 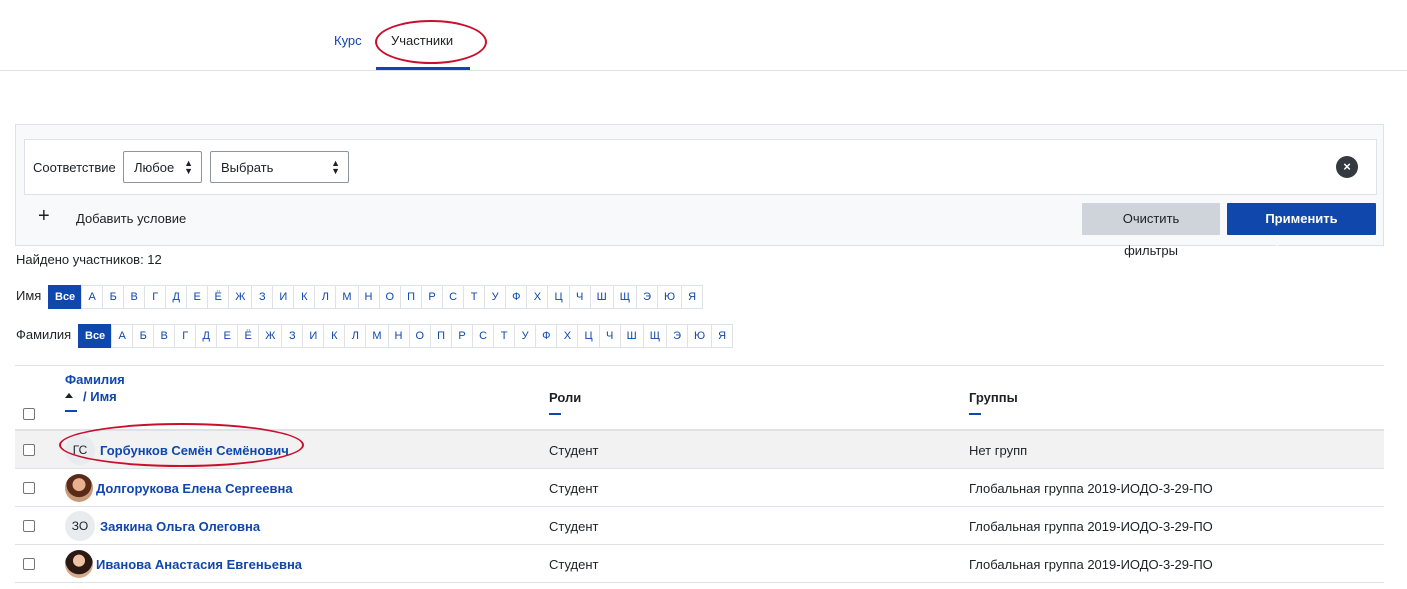 I want to click on apply-filters-button: Применить фильтры, so click(x=1301, y=230).